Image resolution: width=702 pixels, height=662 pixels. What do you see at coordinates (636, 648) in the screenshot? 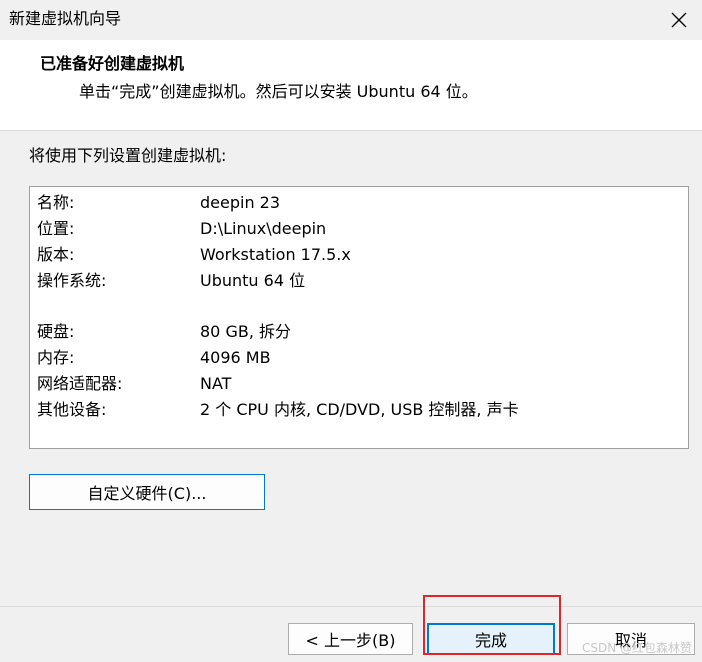
I see `watermark: CSDN @红包森林赞` at bounding box center [636, 648].